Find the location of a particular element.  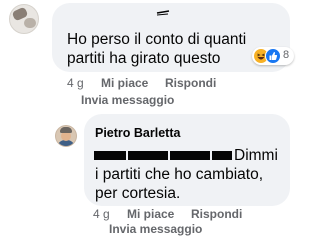

like-icon is located at coordinates (273, 56).